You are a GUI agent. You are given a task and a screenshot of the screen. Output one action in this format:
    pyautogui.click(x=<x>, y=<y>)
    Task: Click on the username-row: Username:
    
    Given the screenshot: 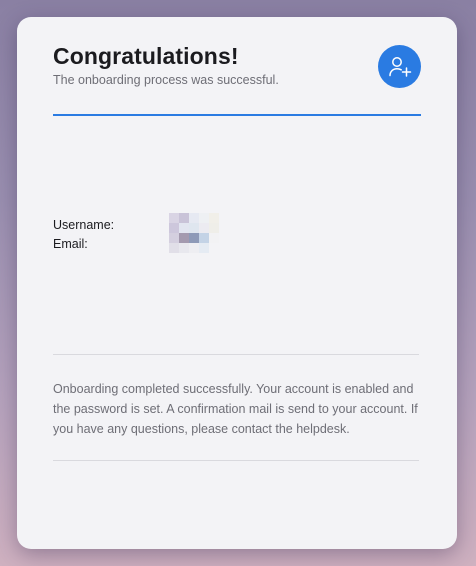 What is the action you would take?
    pyautogui.click(x=111, y=224)
    